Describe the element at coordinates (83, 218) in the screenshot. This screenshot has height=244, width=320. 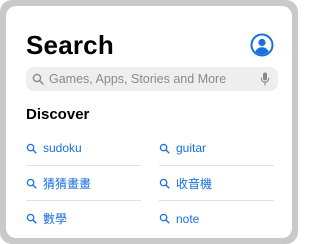
I see `discover-item-math: 數學` at that location.